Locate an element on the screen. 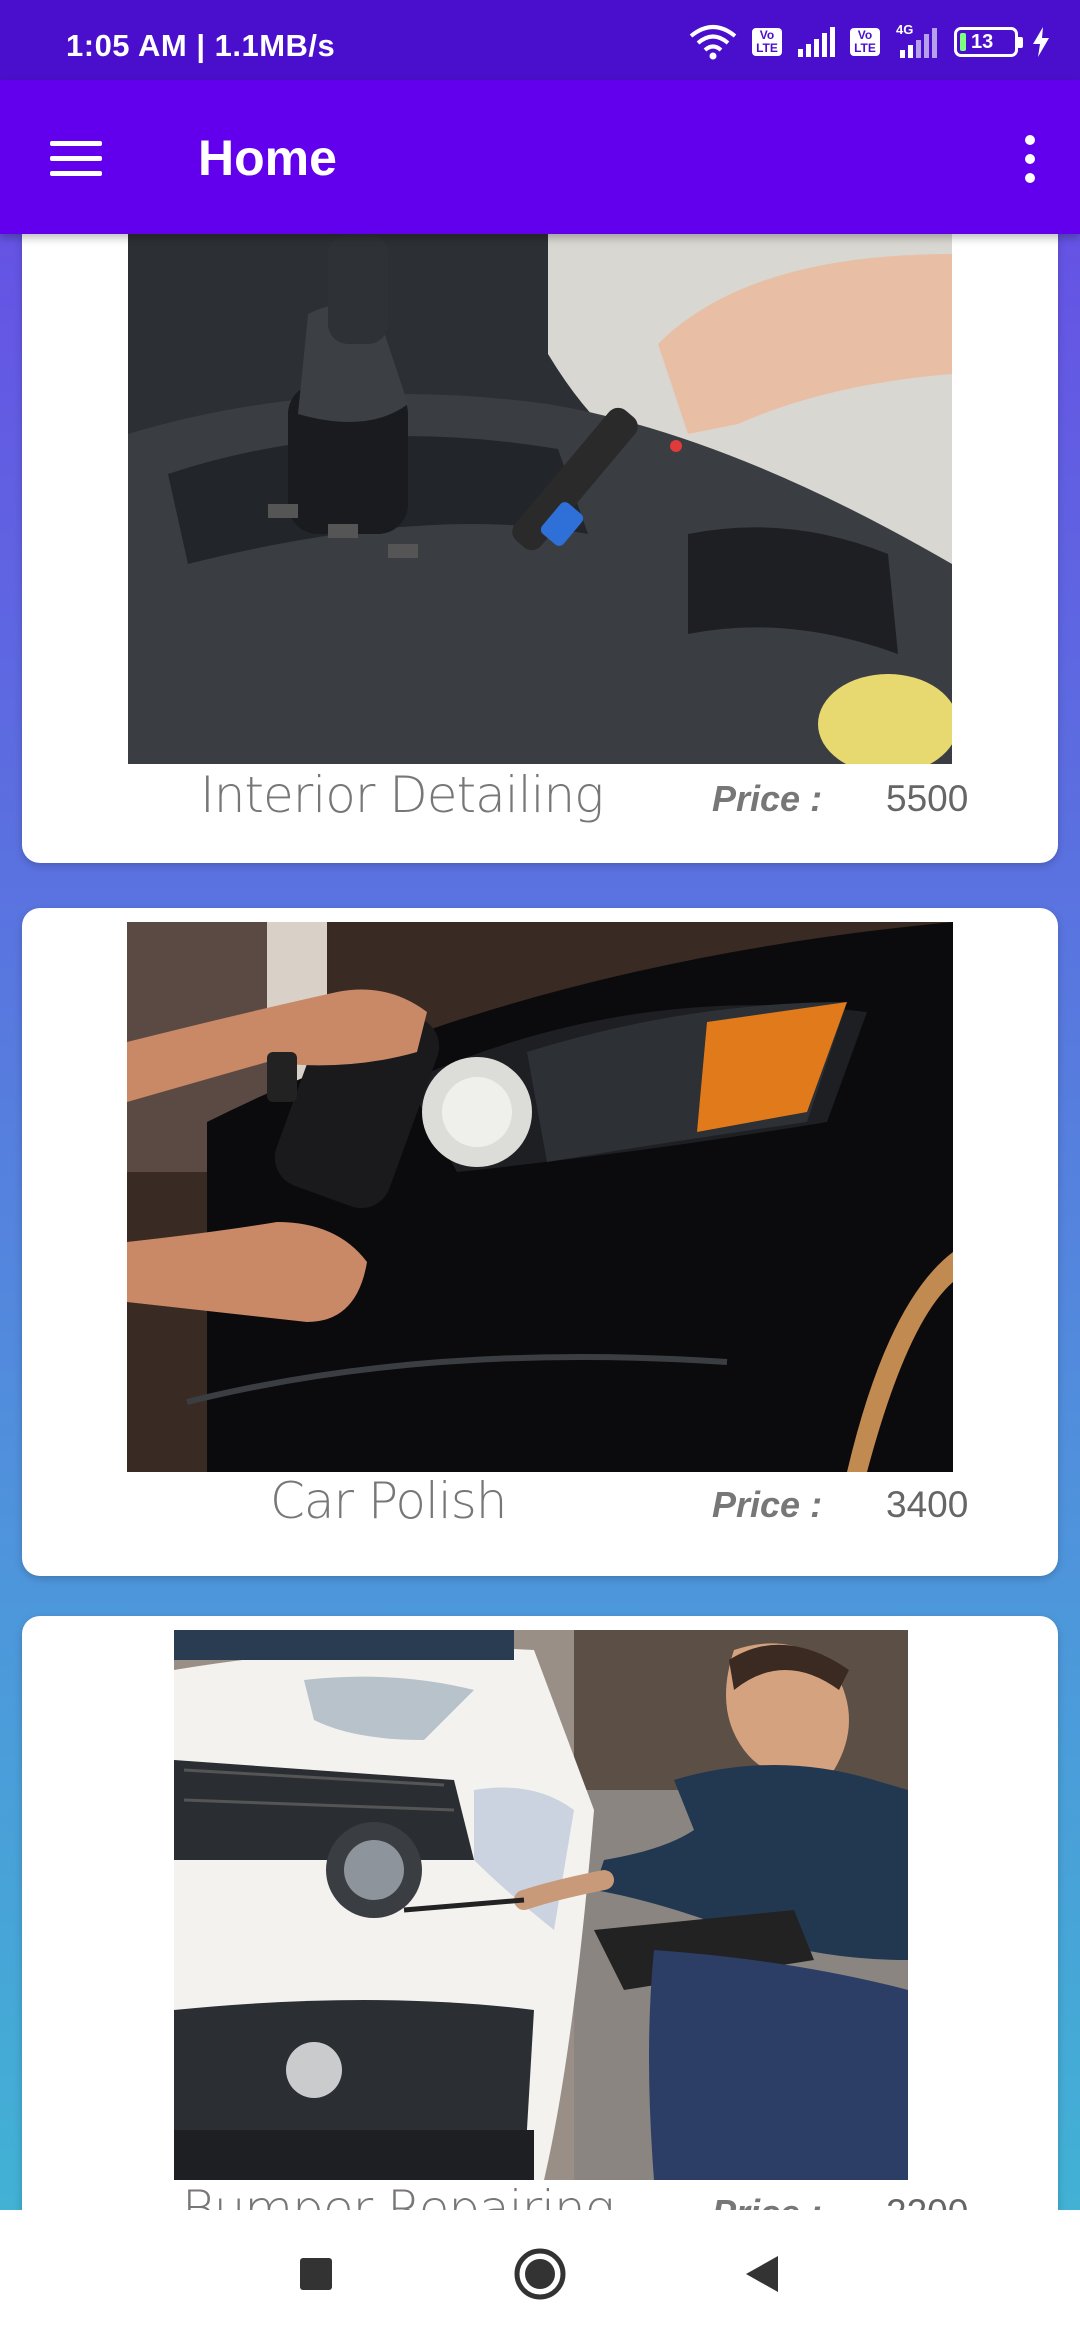  service-name: Interior Detailing is located at coordinates (402, 795).